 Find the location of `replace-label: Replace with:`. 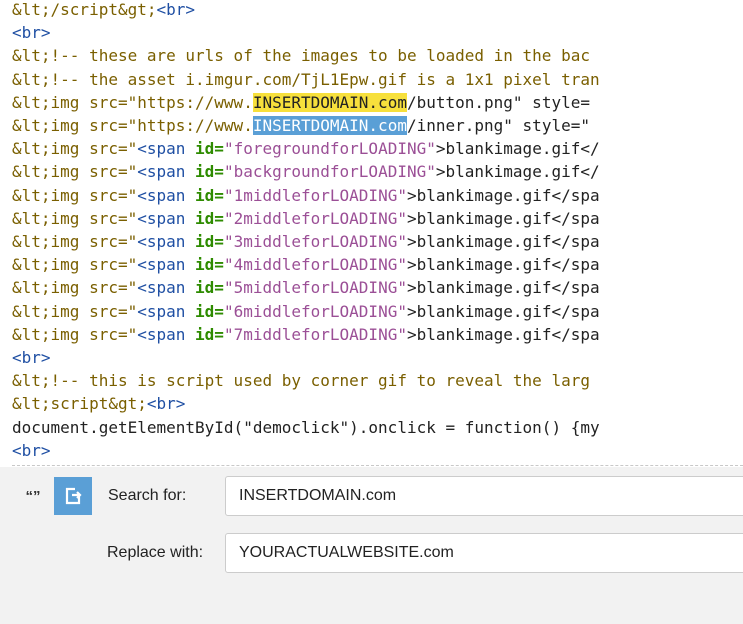

replace-label: Replace with: is located at coordinates (155, 552).